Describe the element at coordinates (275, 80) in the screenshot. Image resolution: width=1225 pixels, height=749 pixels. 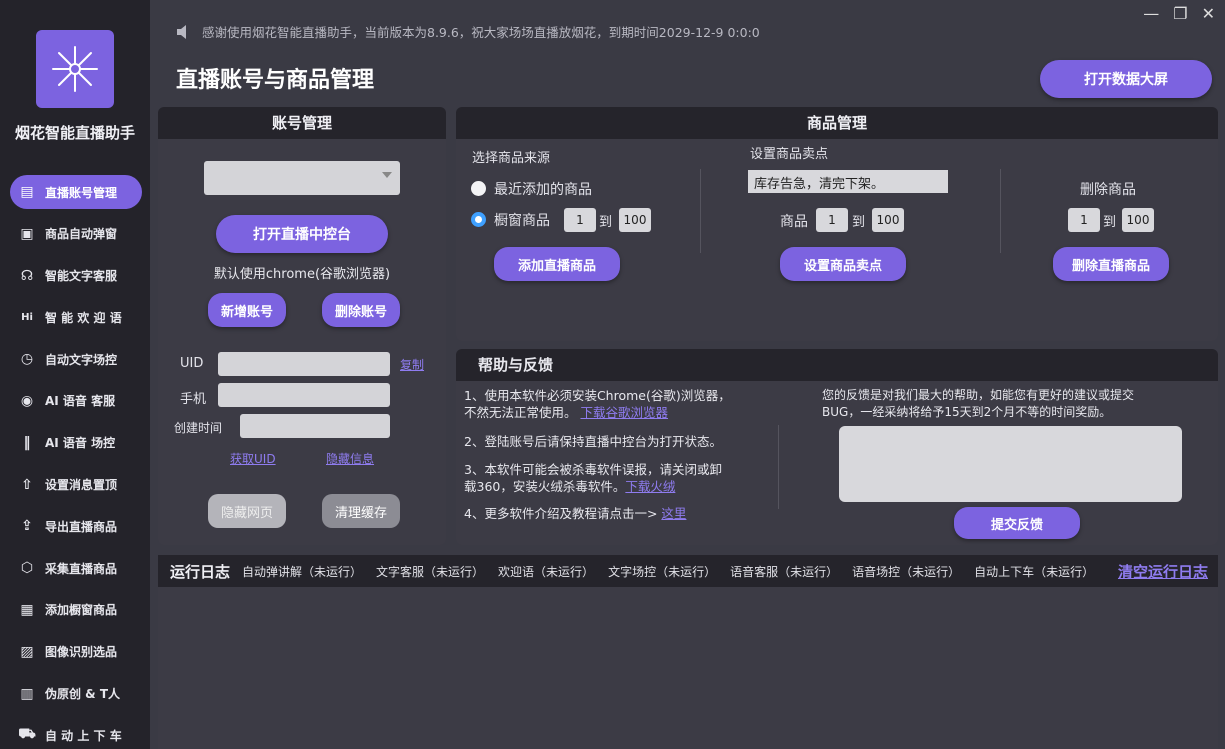
I see `page-title: 直播账号与商品管理` at that location.